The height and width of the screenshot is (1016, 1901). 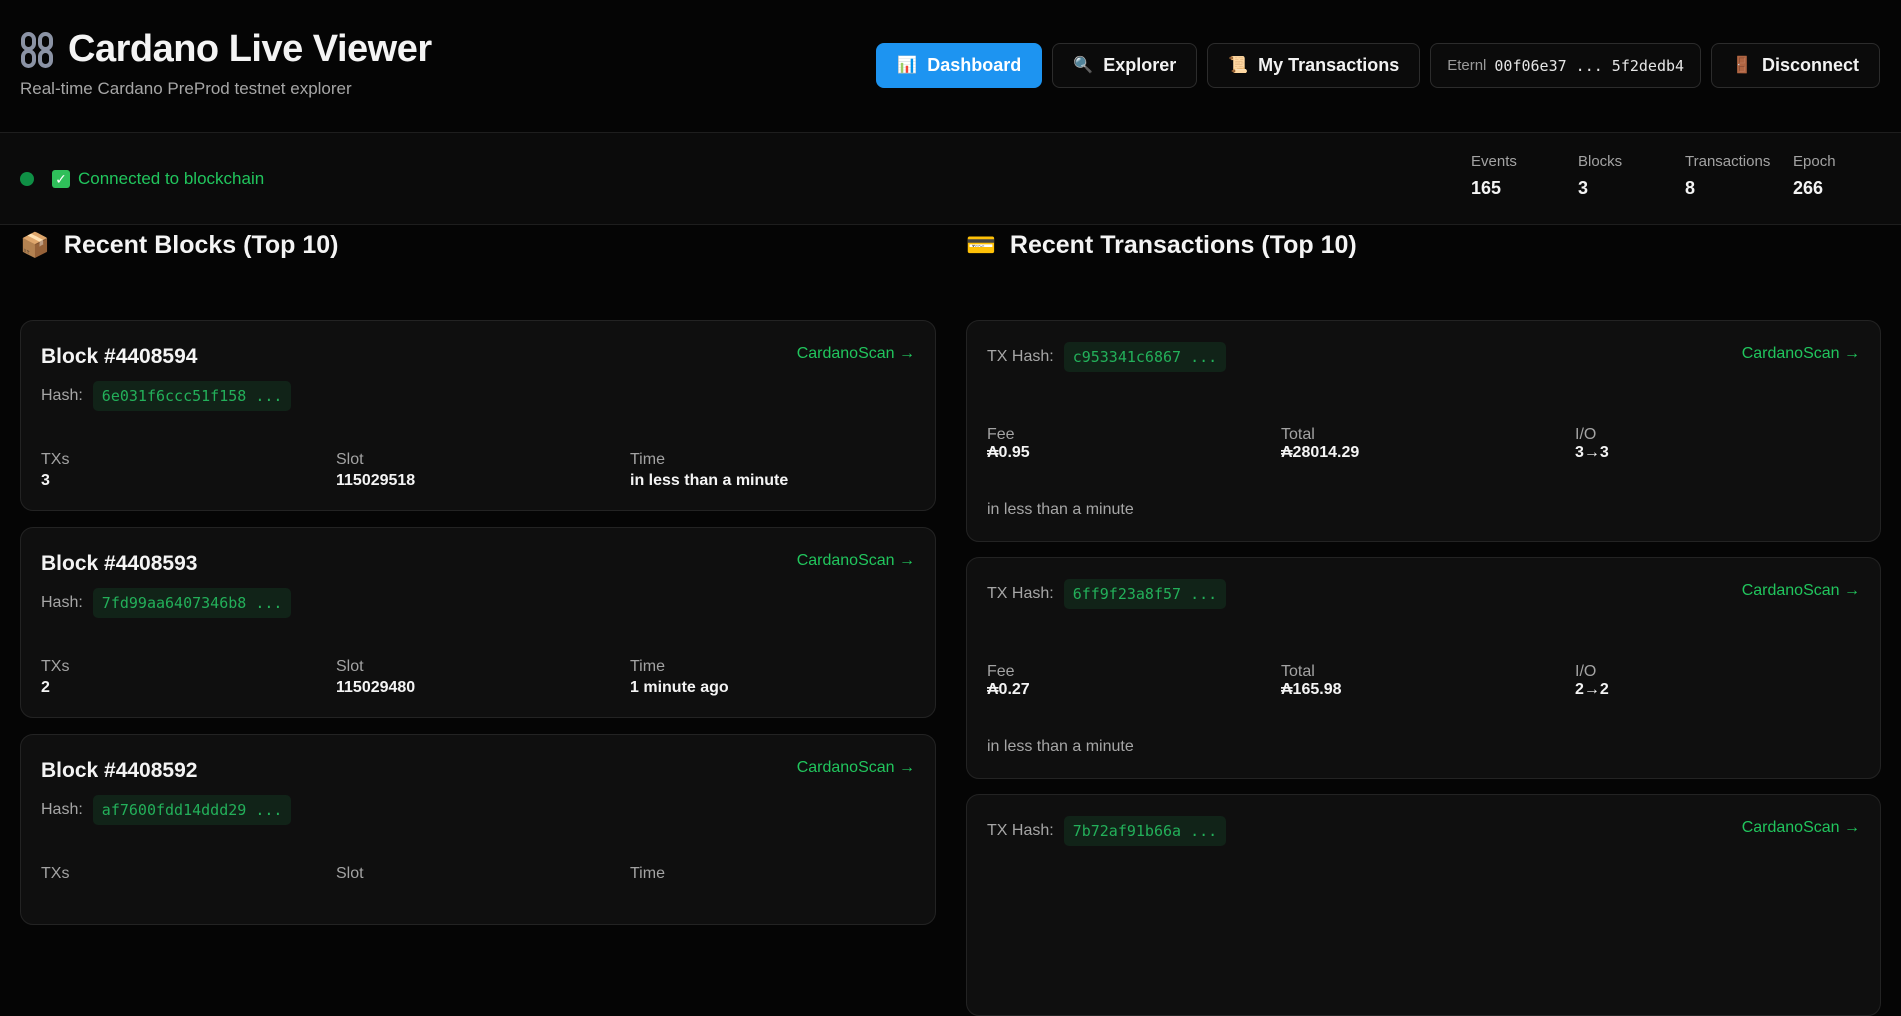 I want to click on stat-transactions: Transactions 8, so click(x=1740, y=176).